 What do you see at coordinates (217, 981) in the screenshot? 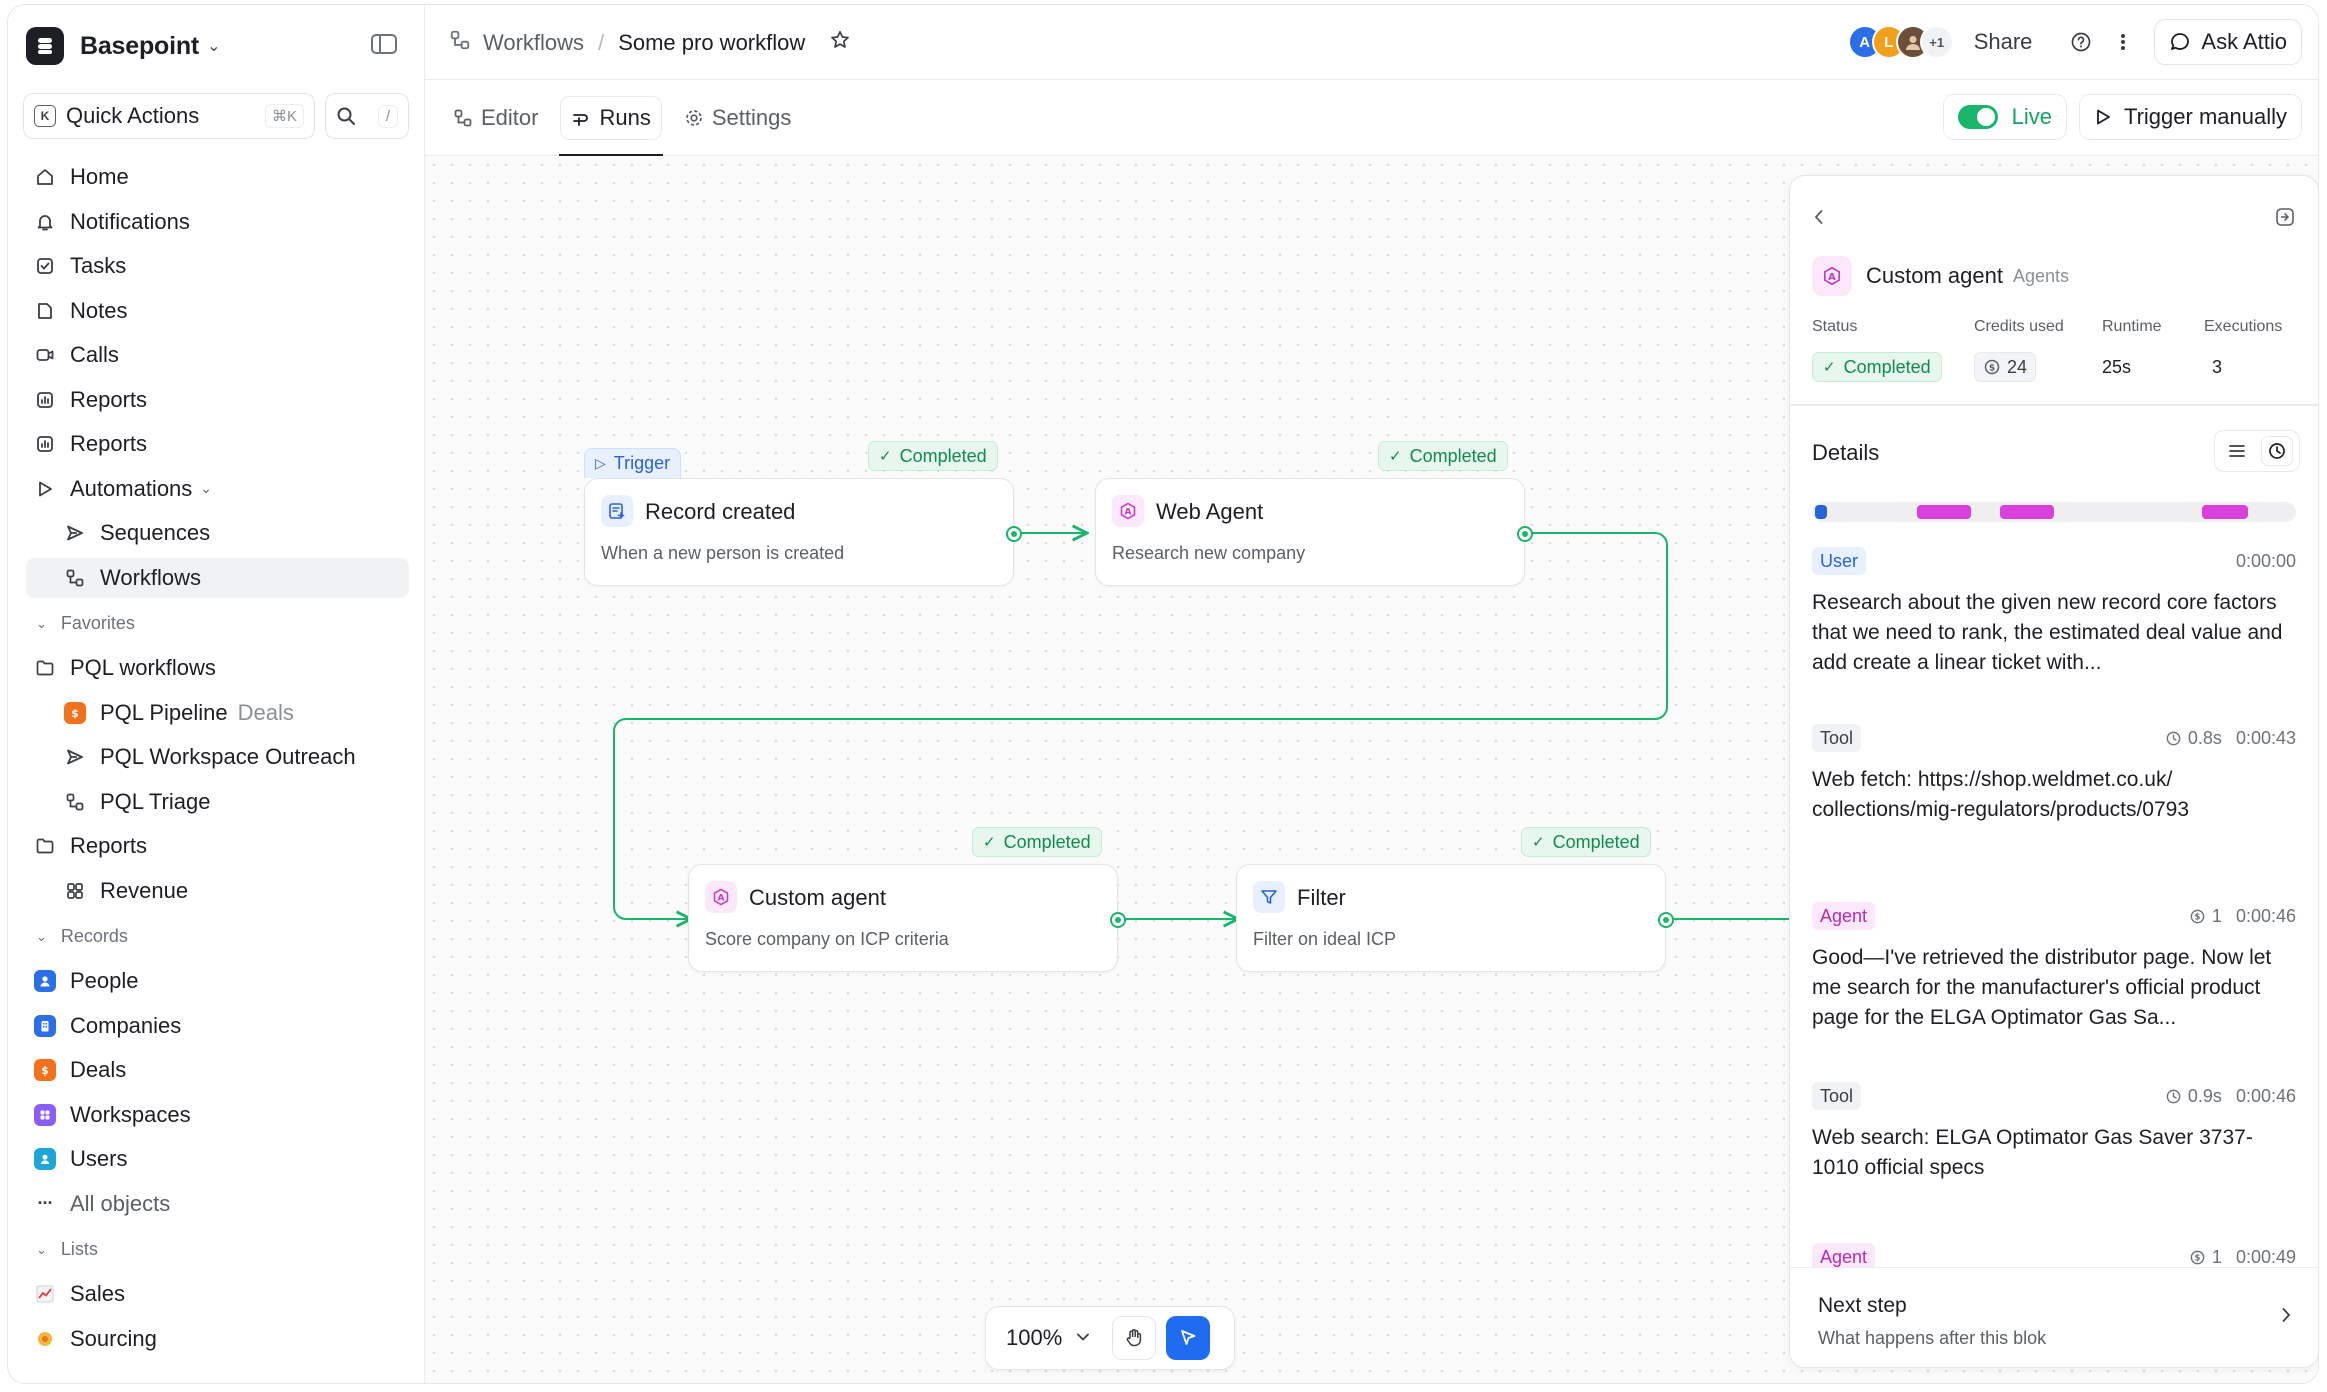
I see `sidebar-item-people: People` at bounding box center [217, 981].